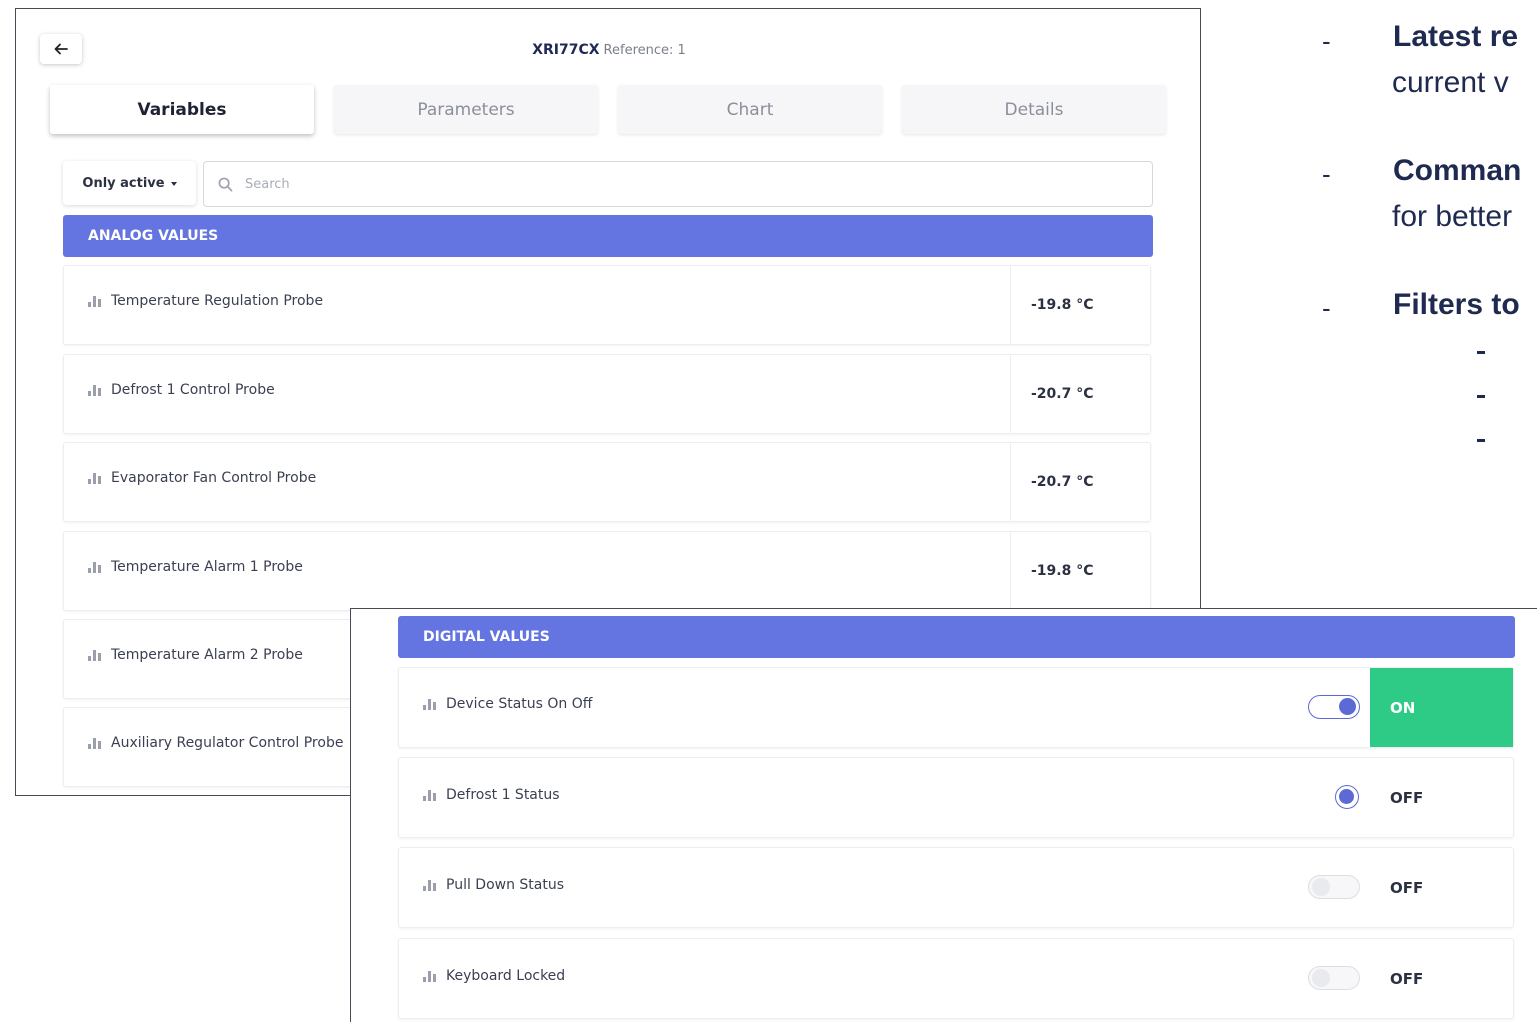 This screenshot has height=1022, width=1537. Describe the element at coordinates (1457, 170) in the screenshot. I see `note-heading: Comman` at that location.